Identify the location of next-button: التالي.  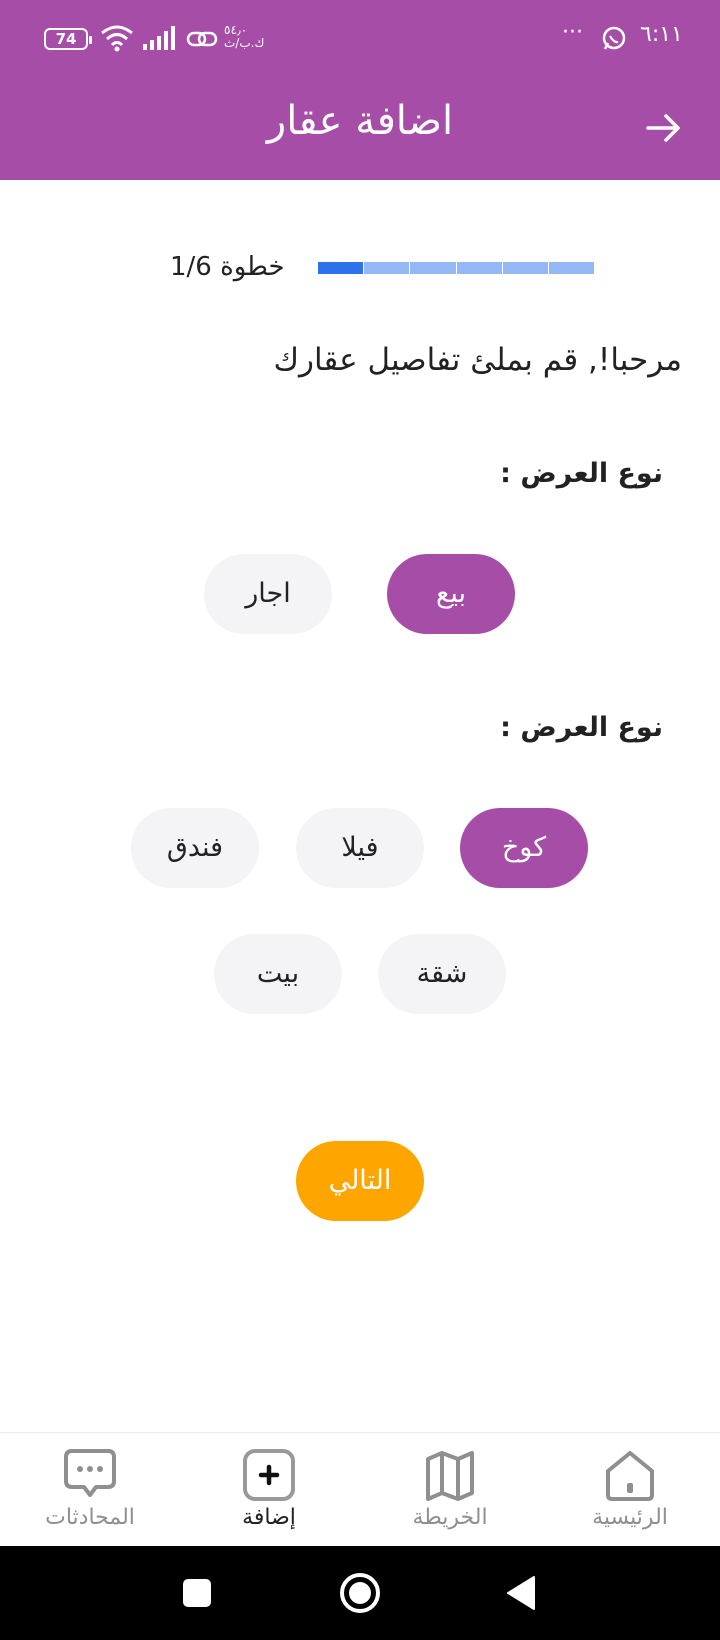
(360, 1181).